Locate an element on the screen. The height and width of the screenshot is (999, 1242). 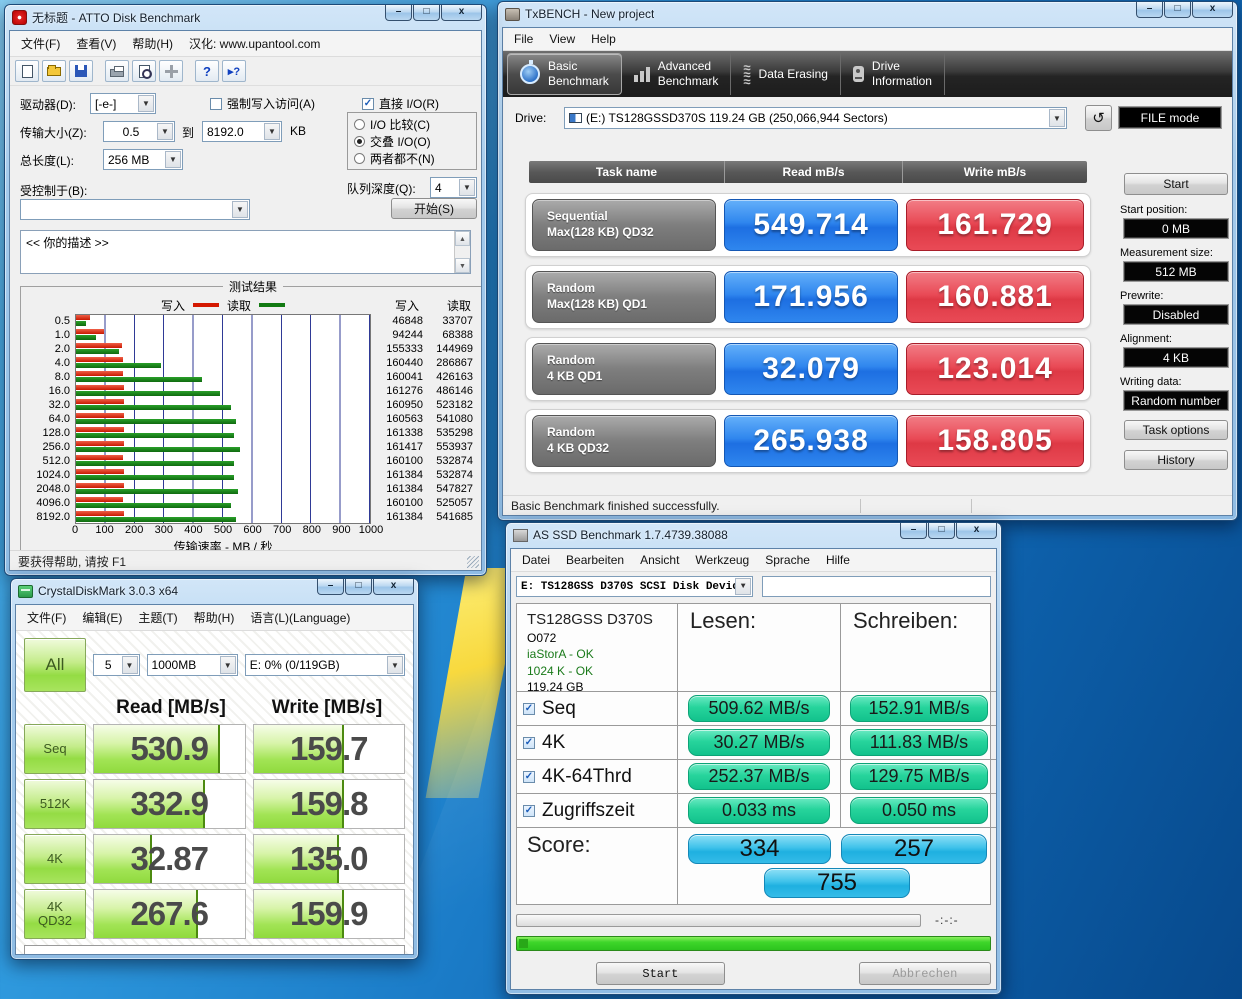
io-mode-radio: 交叠 I/O(O) is located at coordinates (412, 141).